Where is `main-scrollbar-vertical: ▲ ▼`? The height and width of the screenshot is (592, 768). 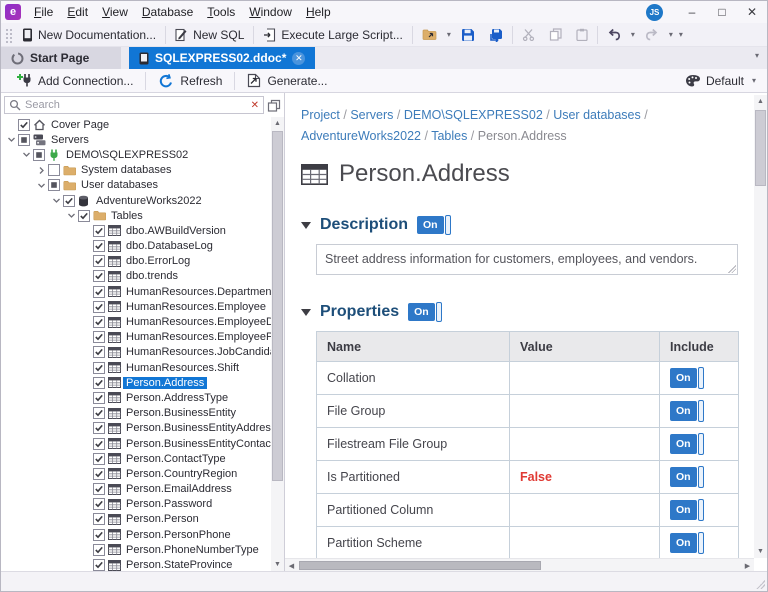
main-scrollbar-vertical: ▲ ▼ is located at coordinates (760, 326).